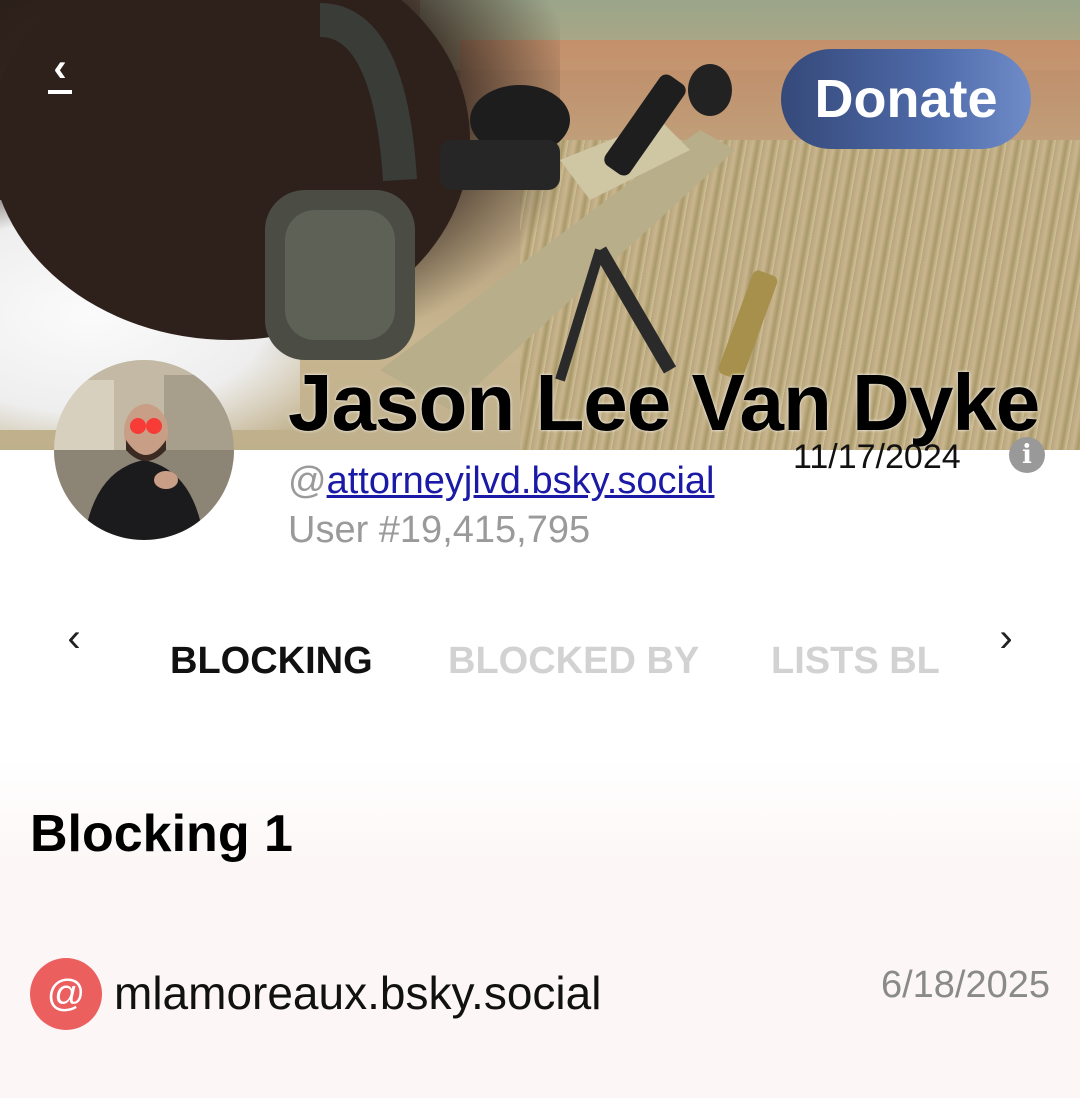  Describe the element at coordinates (877, 457) in the screenshot. I see `joined-date: 11/17/2024` at that location.